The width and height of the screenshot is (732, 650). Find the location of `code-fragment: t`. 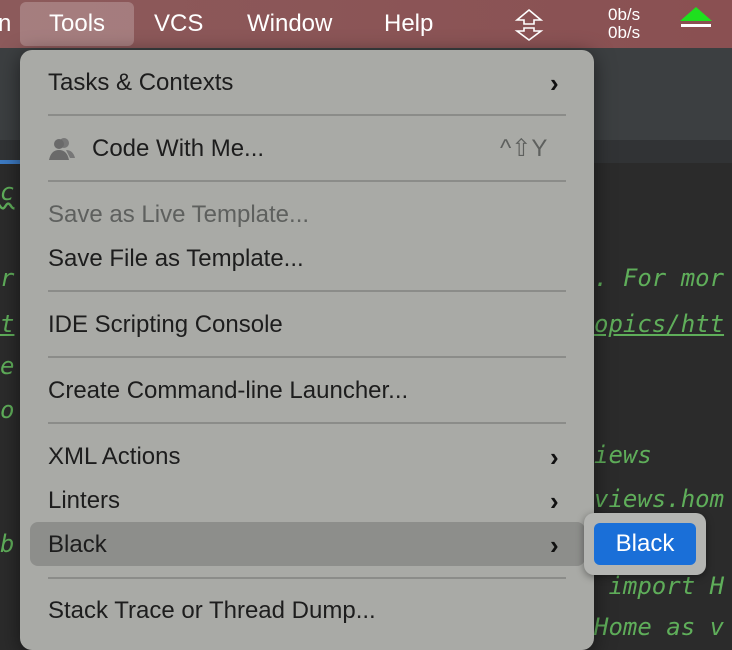

code-fragment: t is located at coordinates (7, 324).